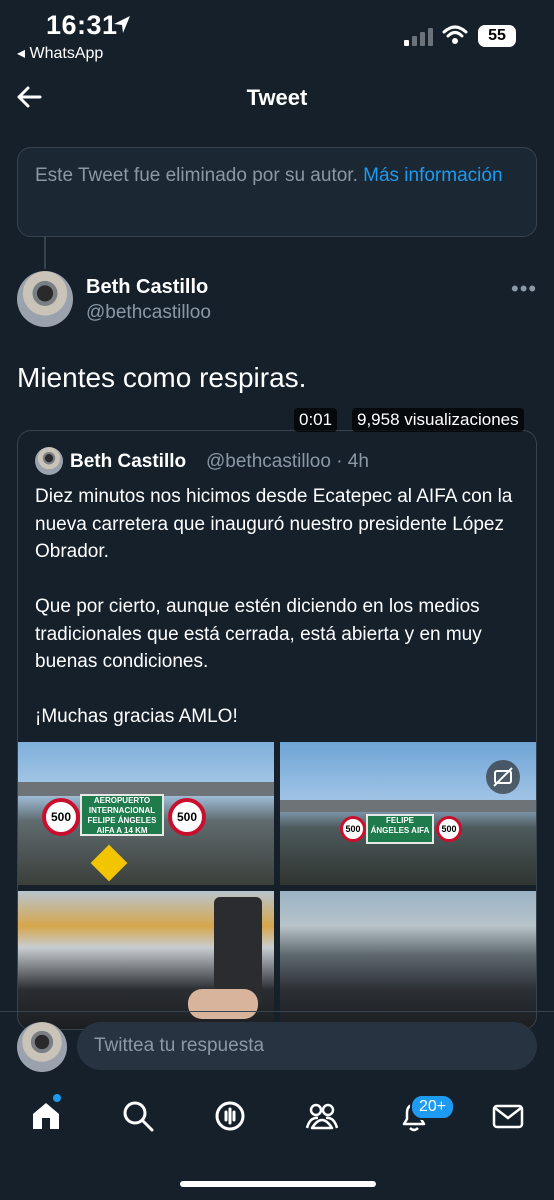 The image size is (554, 1200). Describe the element at coordinates (148, 313) in the screenshot. I see `author-handle: @bethcastilloo` at that location.